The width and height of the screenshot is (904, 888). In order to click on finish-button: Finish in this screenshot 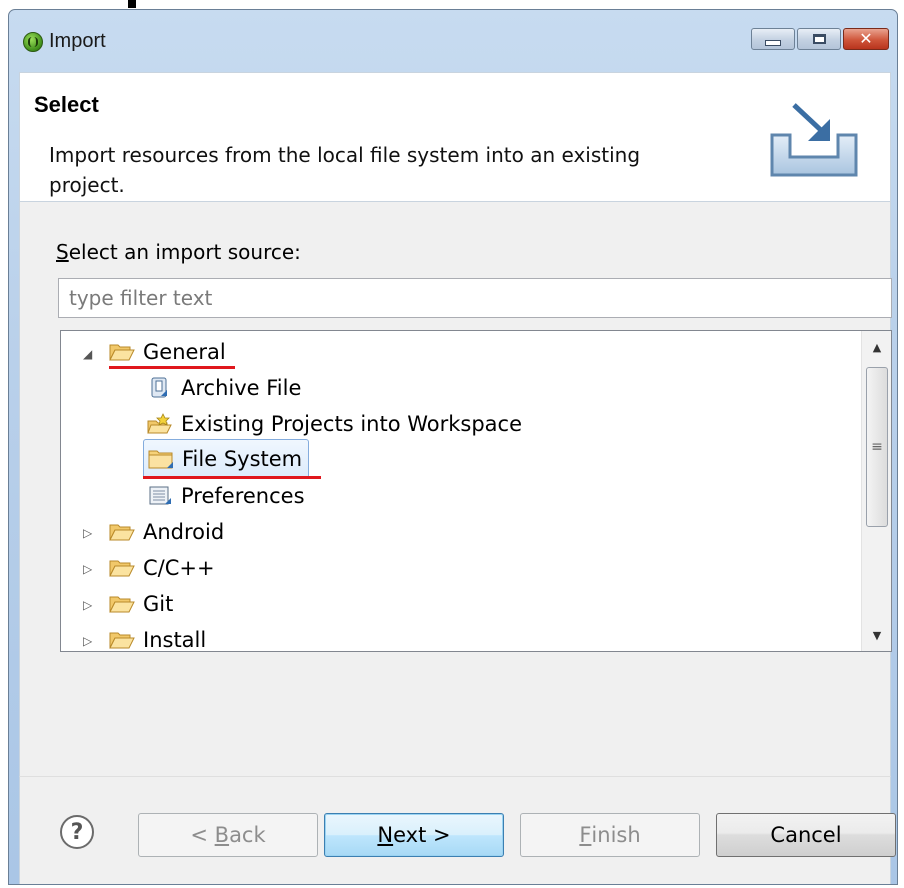, I will do `click(610, 835)`.